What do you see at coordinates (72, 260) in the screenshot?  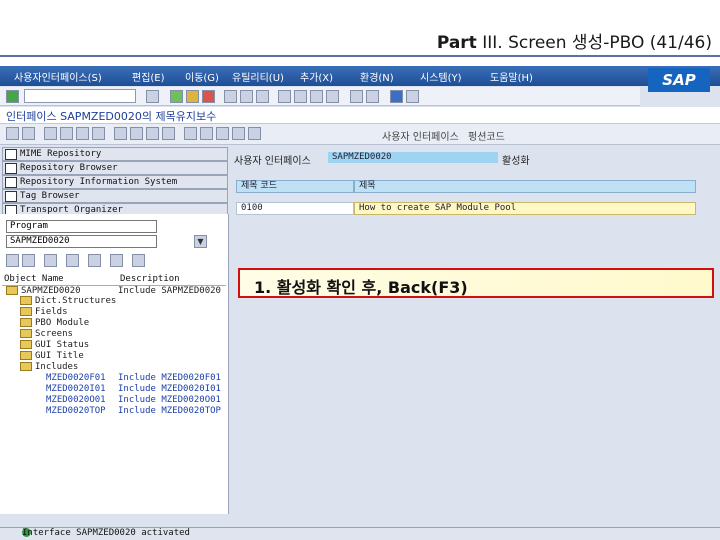 I see `expand-icon` at bounding box center [72, 260].